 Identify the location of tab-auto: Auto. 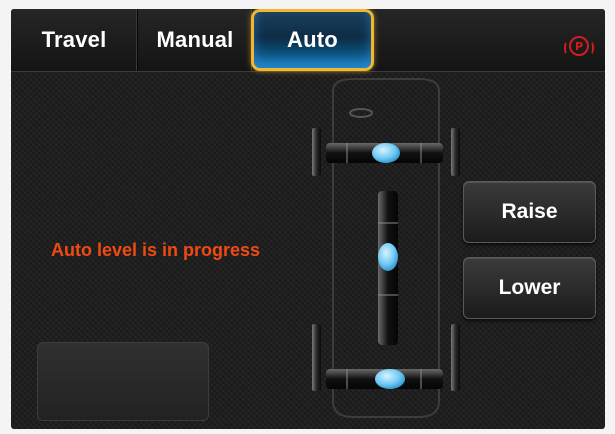
(312, 40).